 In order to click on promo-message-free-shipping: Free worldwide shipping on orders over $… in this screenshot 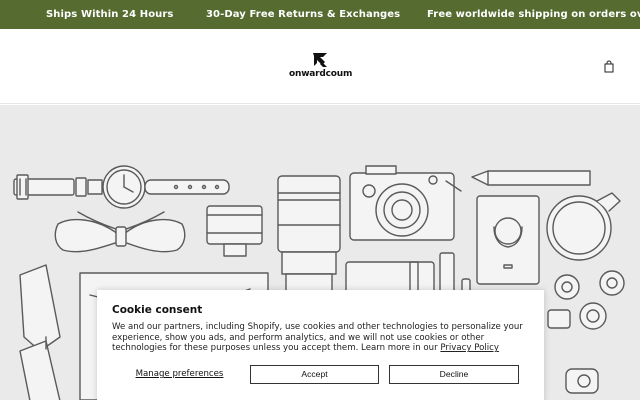, I will do `click(533, 14)`.